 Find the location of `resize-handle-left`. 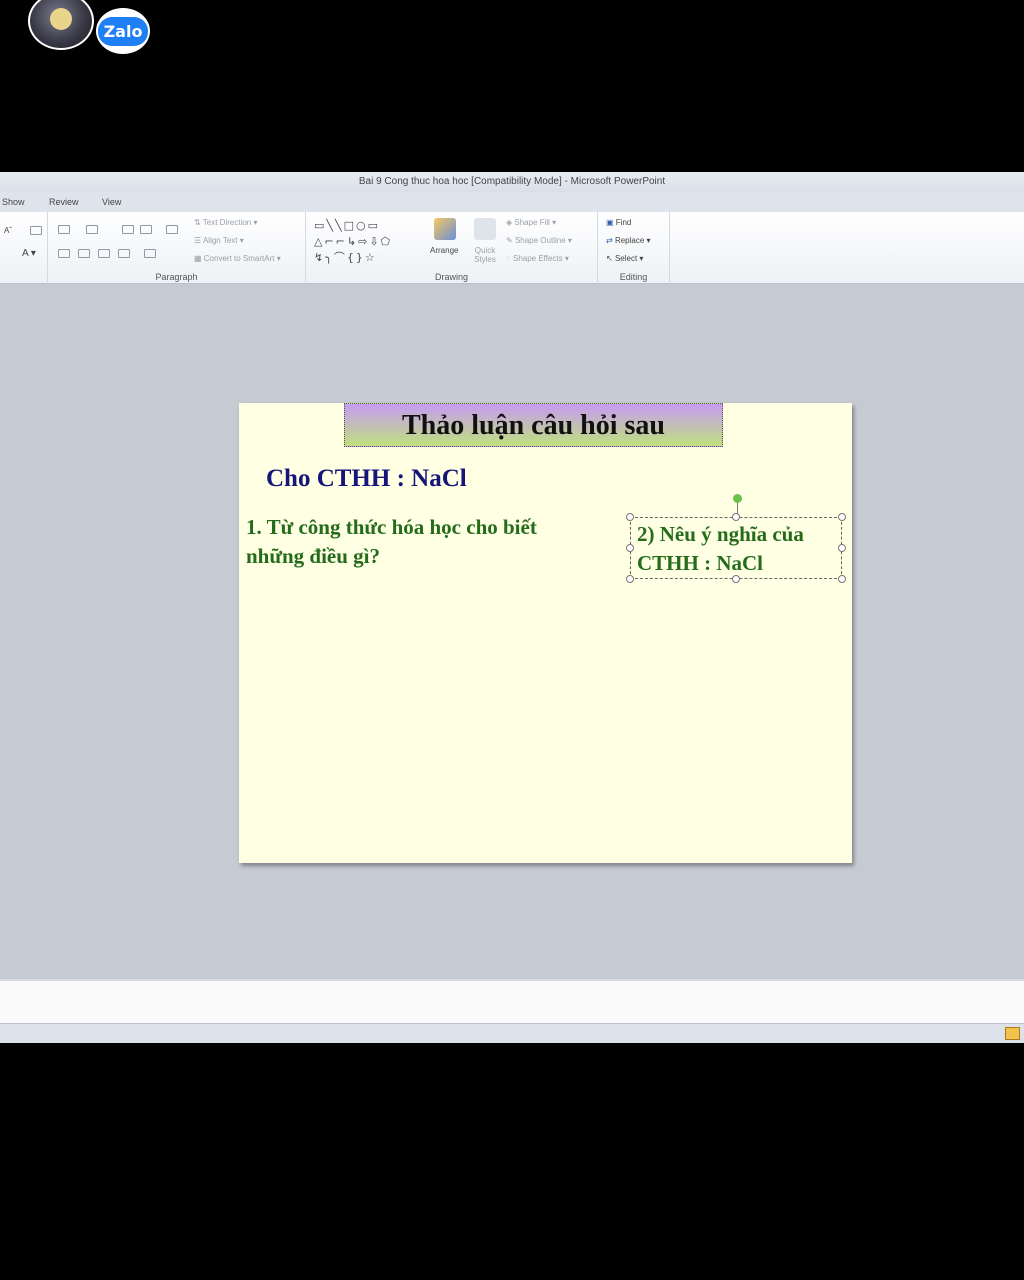

resize-handle-left is located at coordinates (630, 548).